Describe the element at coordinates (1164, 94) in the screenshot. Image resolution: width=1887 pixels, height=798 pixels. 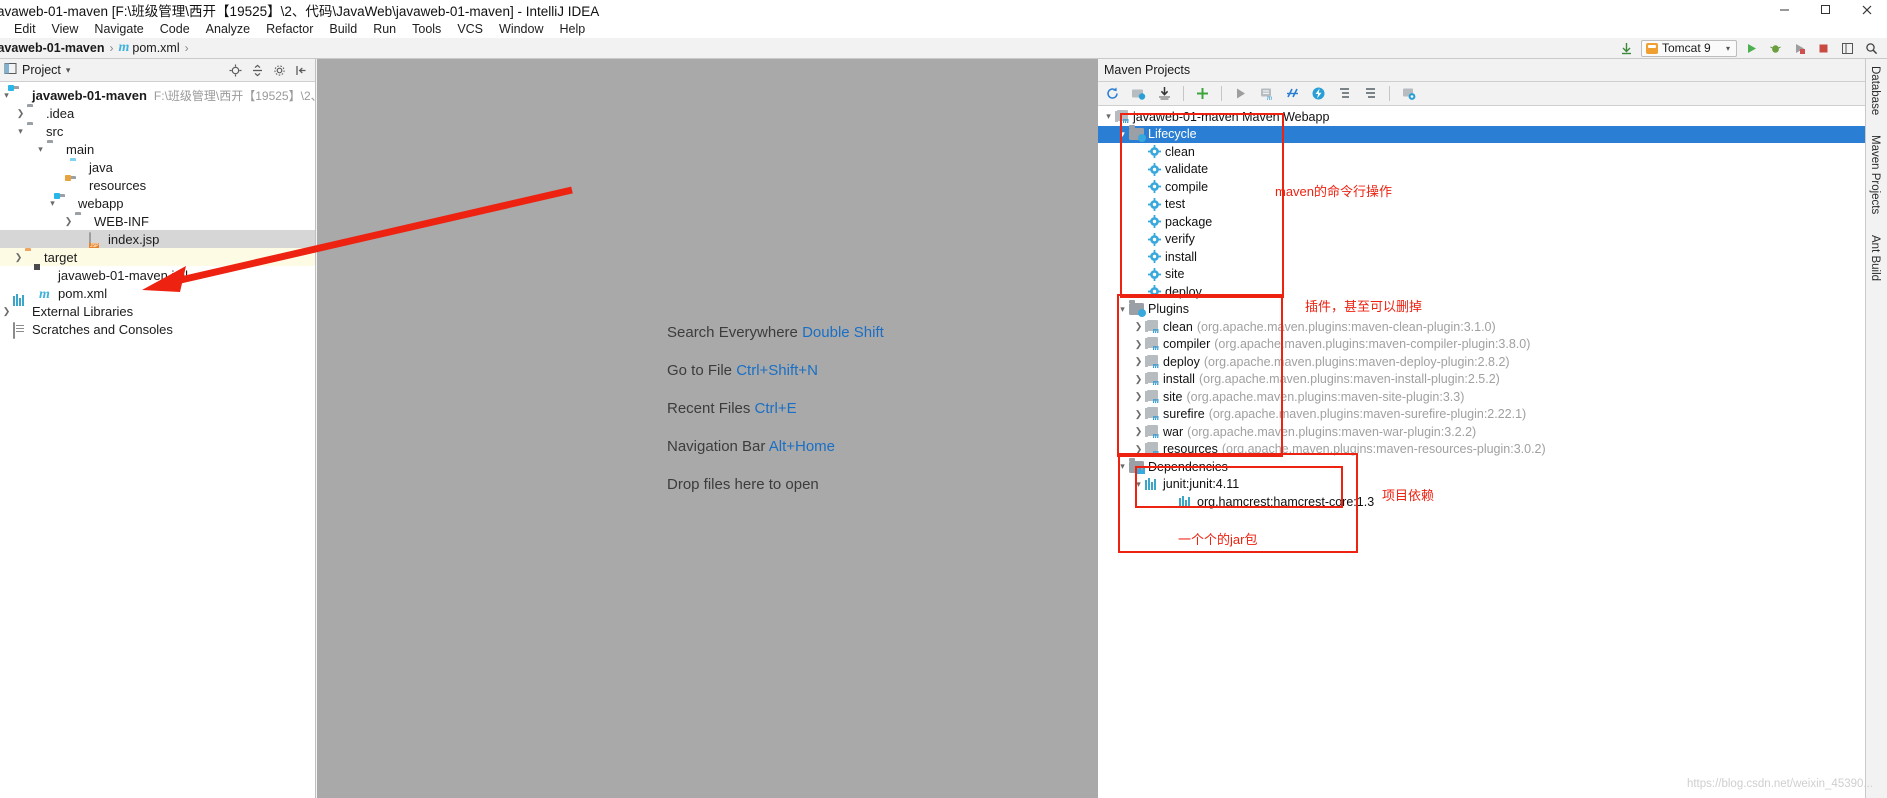
I see `download-sources-icon` at that location.